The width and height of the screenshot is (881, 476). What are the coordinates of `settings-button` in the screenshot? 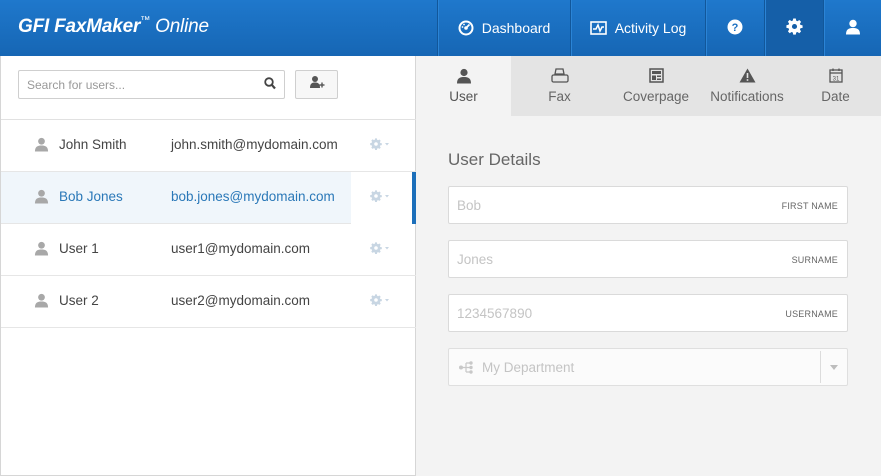 It's located at (793, 28).